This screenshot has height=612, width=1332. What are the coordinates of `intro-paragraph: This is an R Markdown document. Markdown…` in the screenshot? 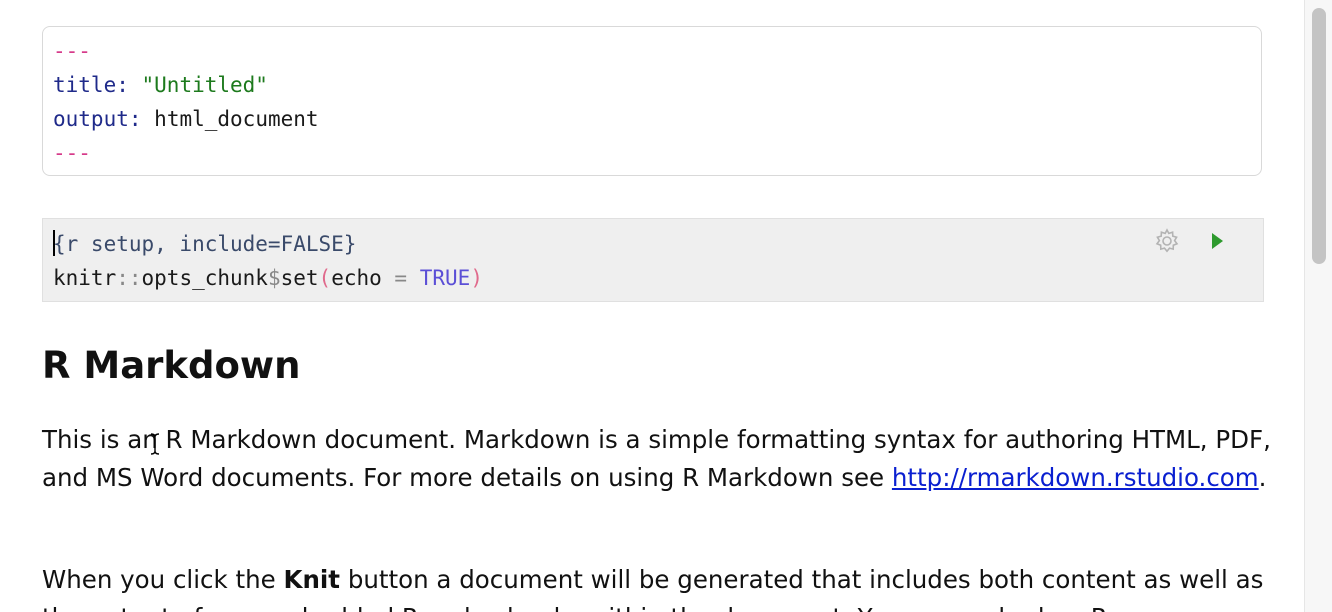 It's located at (662, 459).